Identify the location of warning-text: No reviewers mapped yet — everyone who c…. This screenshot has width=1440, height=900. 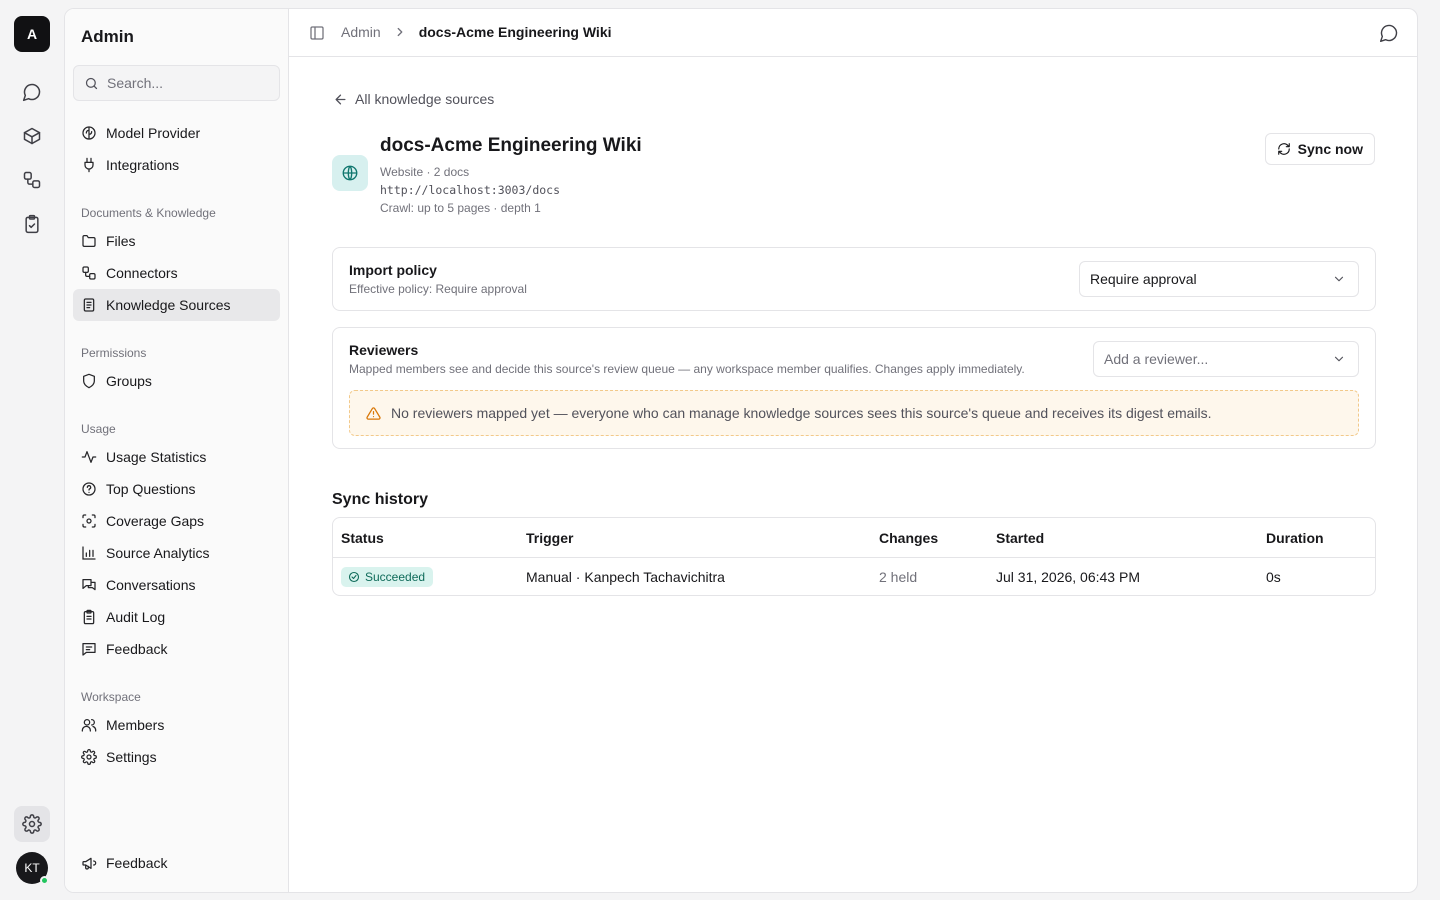
(801, 413).